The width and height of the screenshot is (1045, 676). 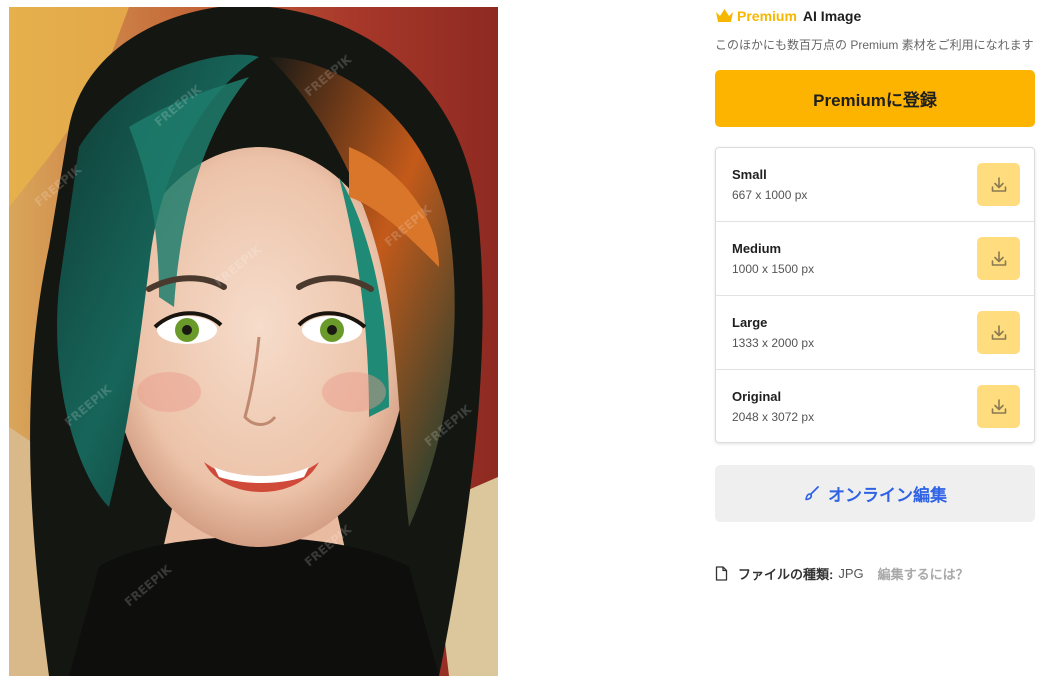 What do you see at coordinates (812, 493) in the screenshot?
I see `brush-icon` at bounding box center [812, 493].